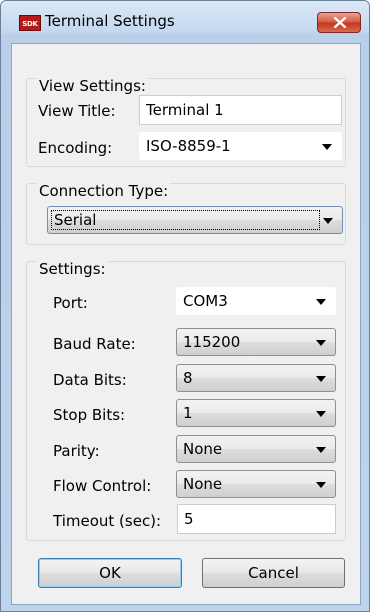 The width and height of the screenshot is (370, 612). What do you see at coordinates (256, 342) in the screenshot?
I see `baud-rate-select: 115200` at bounding box center [256, 342].